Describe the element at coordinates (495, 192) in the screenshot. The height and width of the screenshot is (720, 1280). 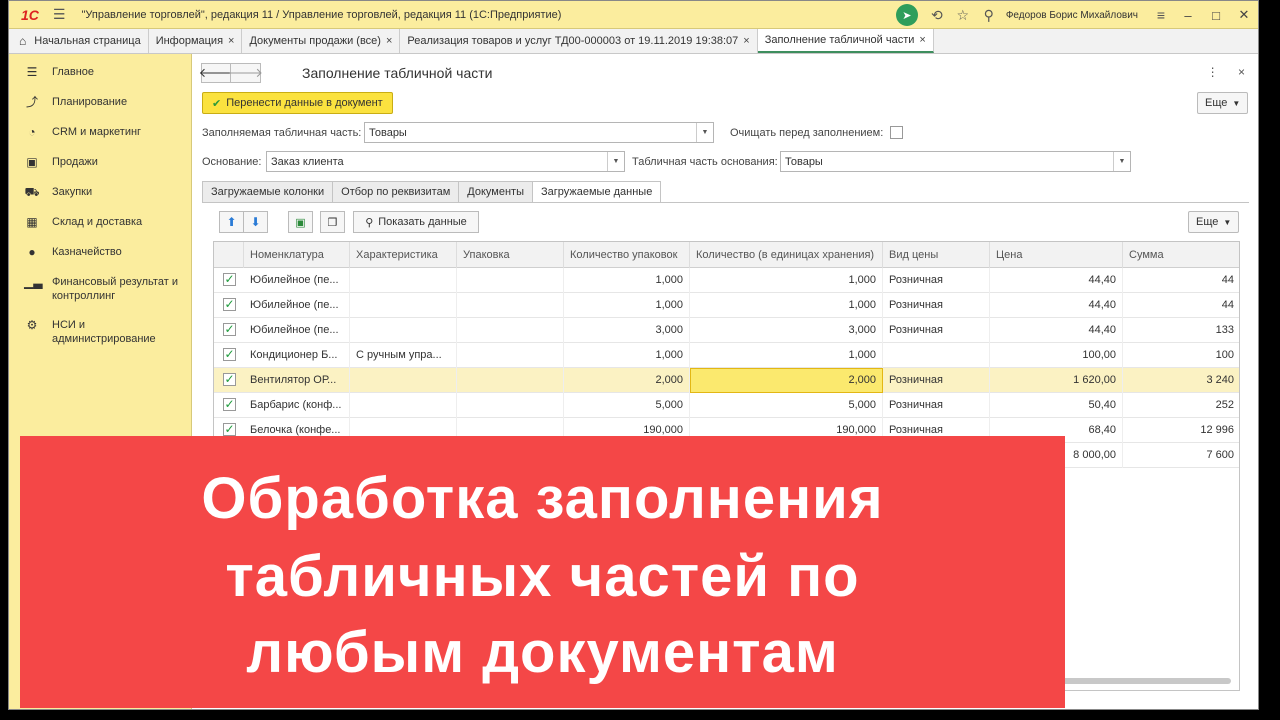
I see `tab-documents: Документы` at that location.